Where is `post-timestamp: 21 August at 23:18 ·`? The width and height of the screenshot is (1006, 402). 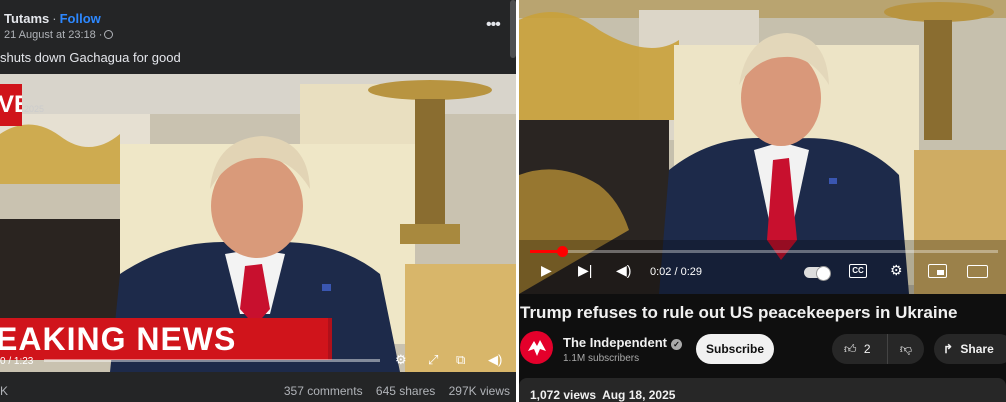 post-timestamp: 21 August at 23:18 · is located at coordinates (59, 35).